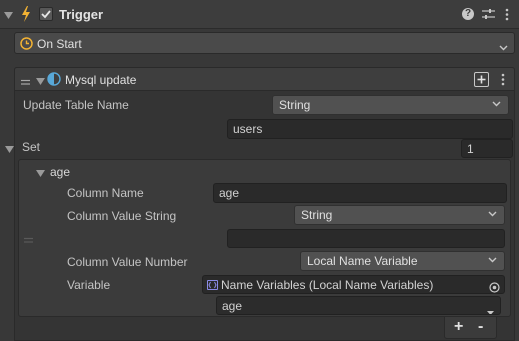 This screenshot has width=519, height=341. I want to click on variable-object-value: Name Variables (Local Name Variables), so click(327, 285).